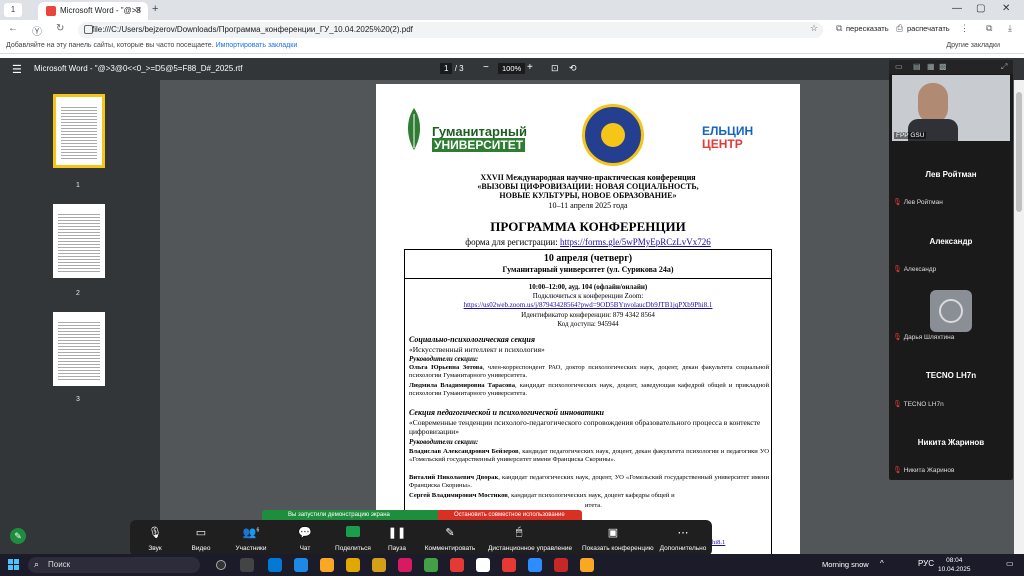 Image resolution: width=1024 pixels, height=576 pixels. Describe the element at coordinates (138, 10) in the screenshot. I see `close-tab-icon: ✕` at that location.